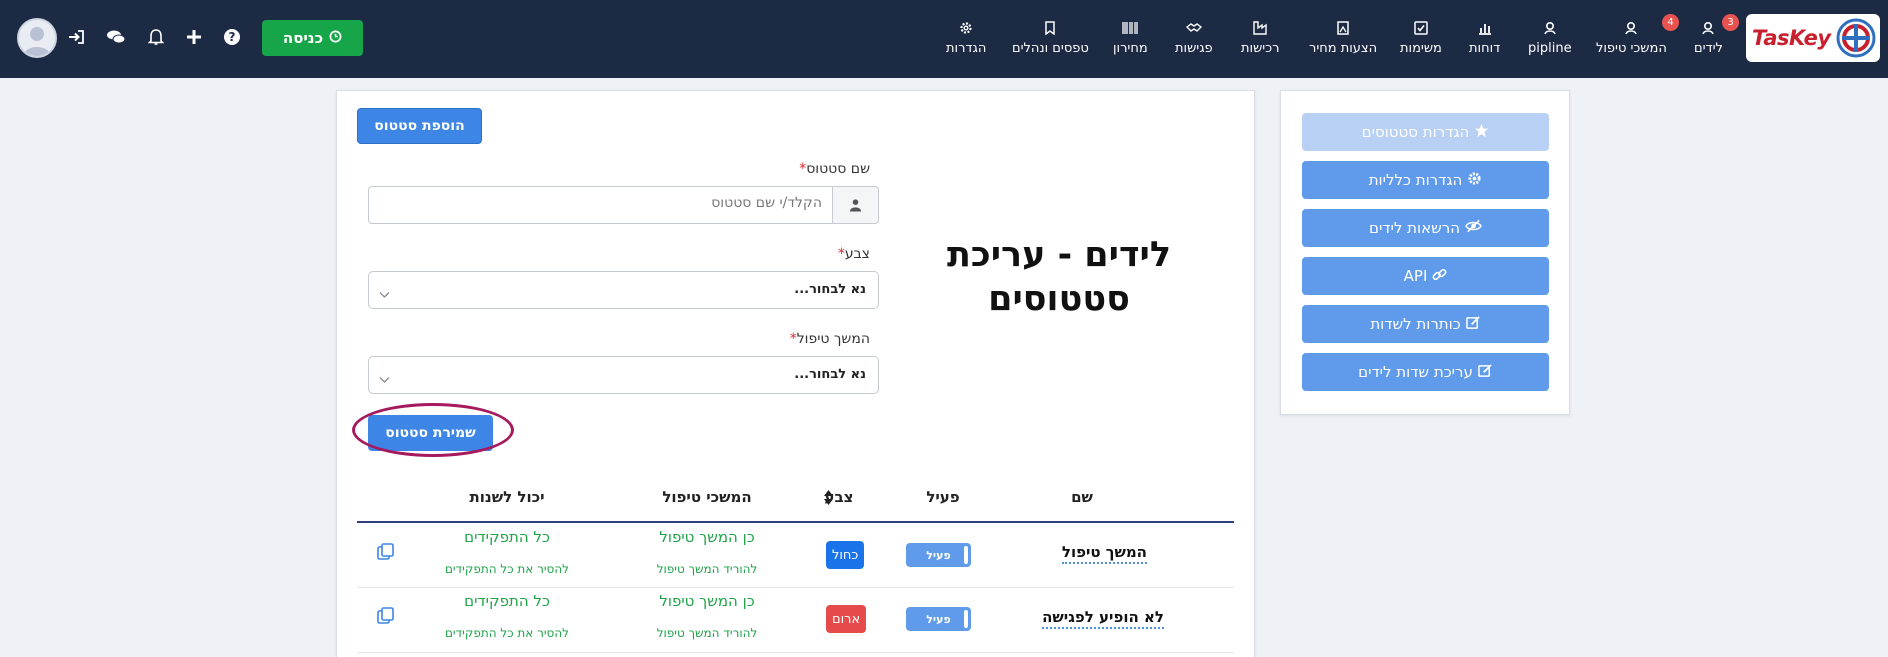 This screenshot has height=657, width=1888. What do you see at coordinates (829, 339) in the screenshot?
I see `followup-label: המשך טיפול*` at bounding box center [829, 339].